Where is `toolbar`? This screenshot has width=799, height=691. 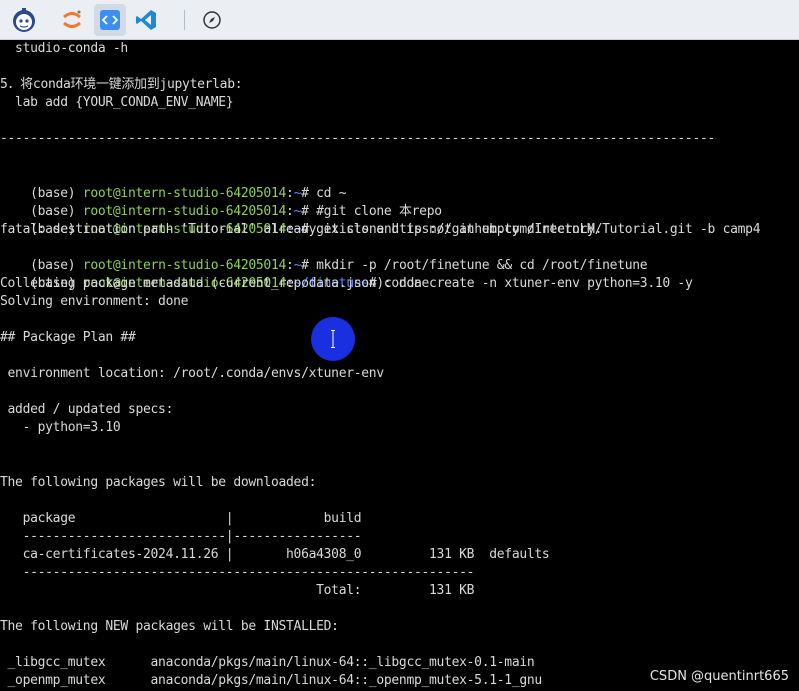
toolbar is located at coordinates (399, 20).